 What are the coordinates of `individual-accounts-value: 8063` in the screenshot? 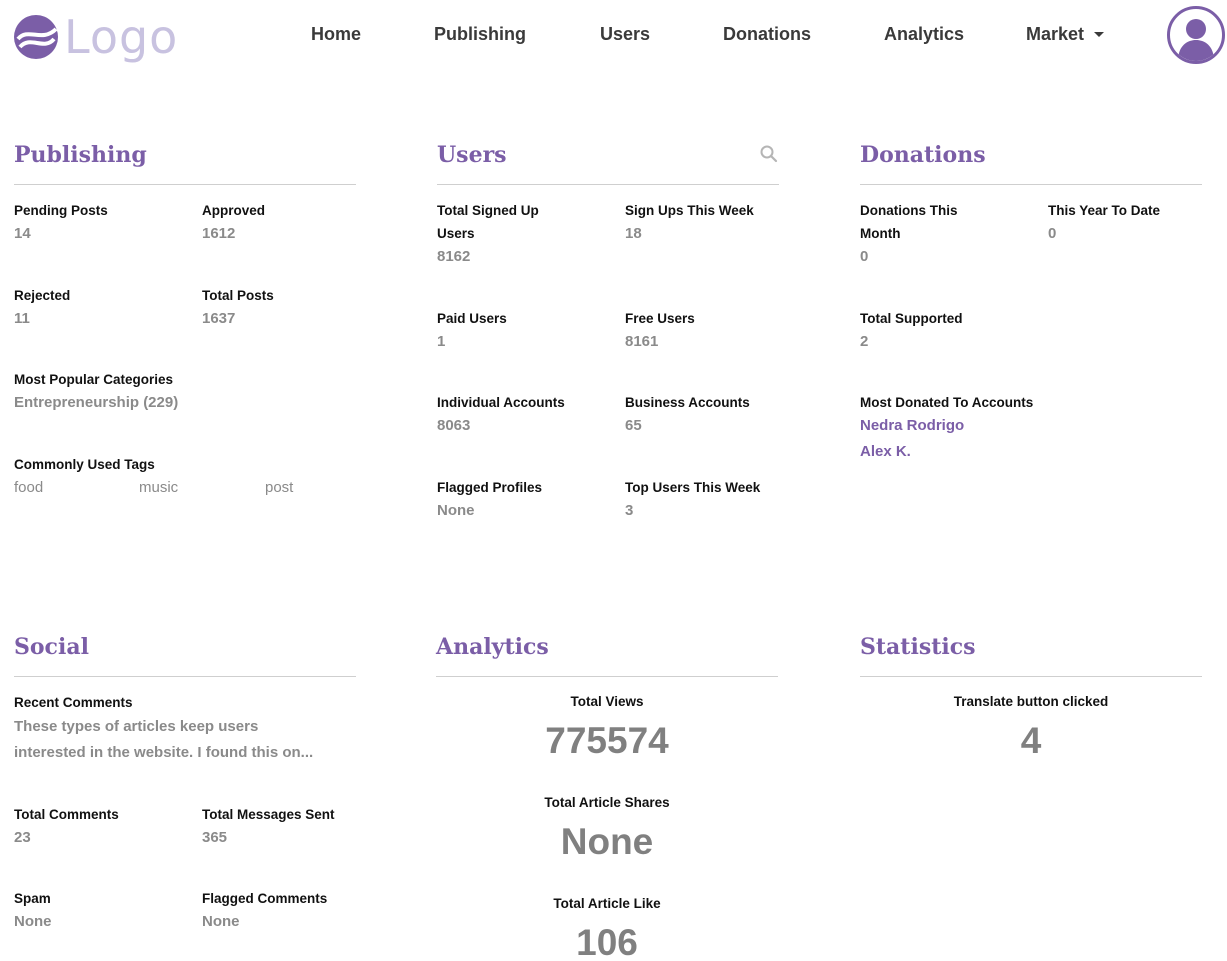 It's located at (454, 425).